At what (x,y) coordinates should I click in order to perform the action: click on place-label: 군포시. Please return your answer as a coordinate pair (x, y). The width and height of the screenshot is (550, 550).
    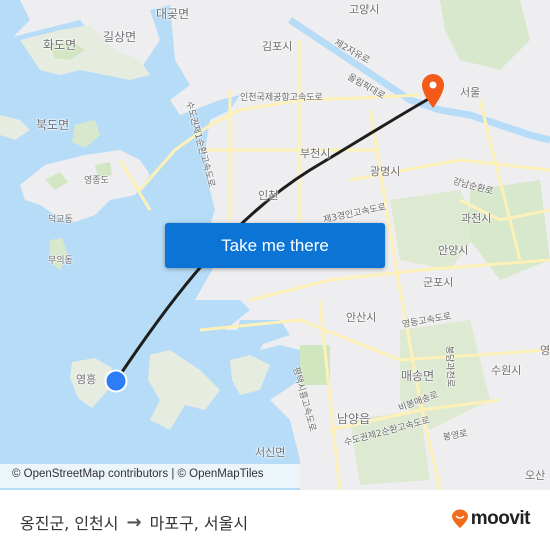
    Looking at the image, I should click on (438, 282).